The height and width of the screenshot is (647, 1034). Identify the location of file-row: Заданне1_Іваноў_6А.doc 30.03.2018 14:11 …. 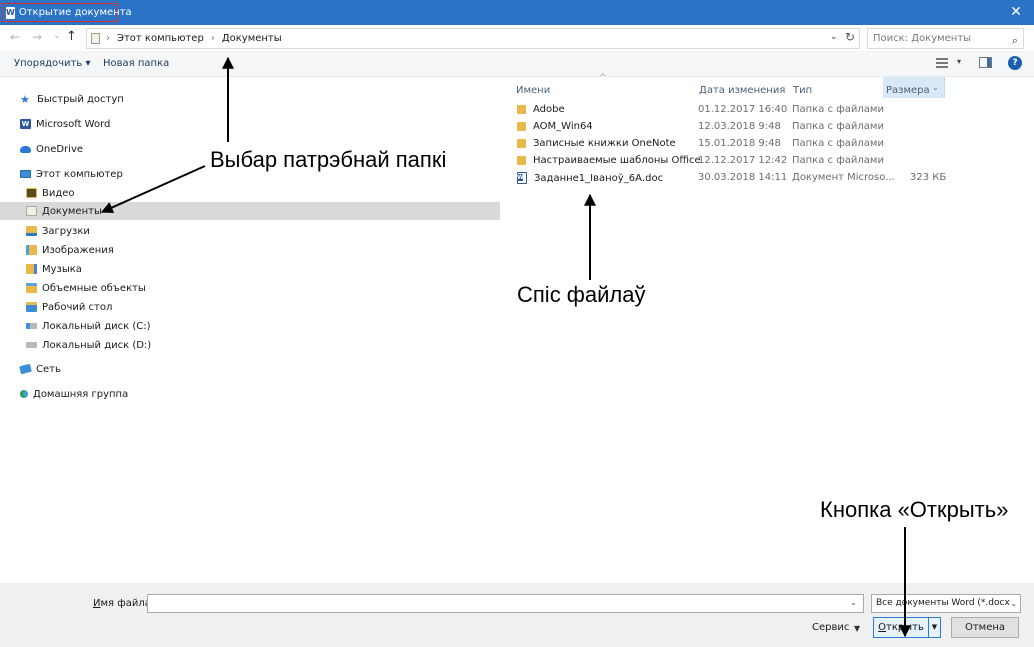
(767, 178).